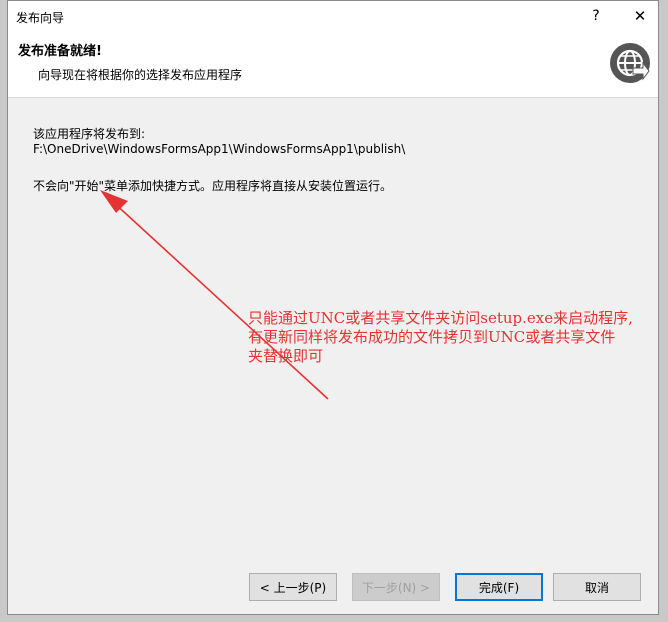 The height and width of the screenshot is (622, 668). Describe the element at coordinates (213, 186) in the screenshot. I see `shortcut-note: 不会向"开始"菜单添加快捷方式。应用程序将直接从安装位置运行。` at that location.